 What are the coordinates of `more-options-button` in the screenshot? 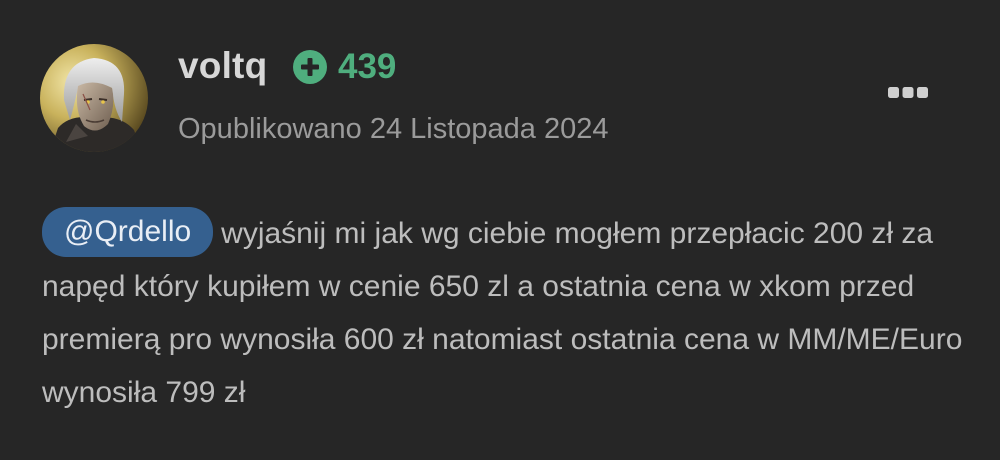 It's located at (908, 93).